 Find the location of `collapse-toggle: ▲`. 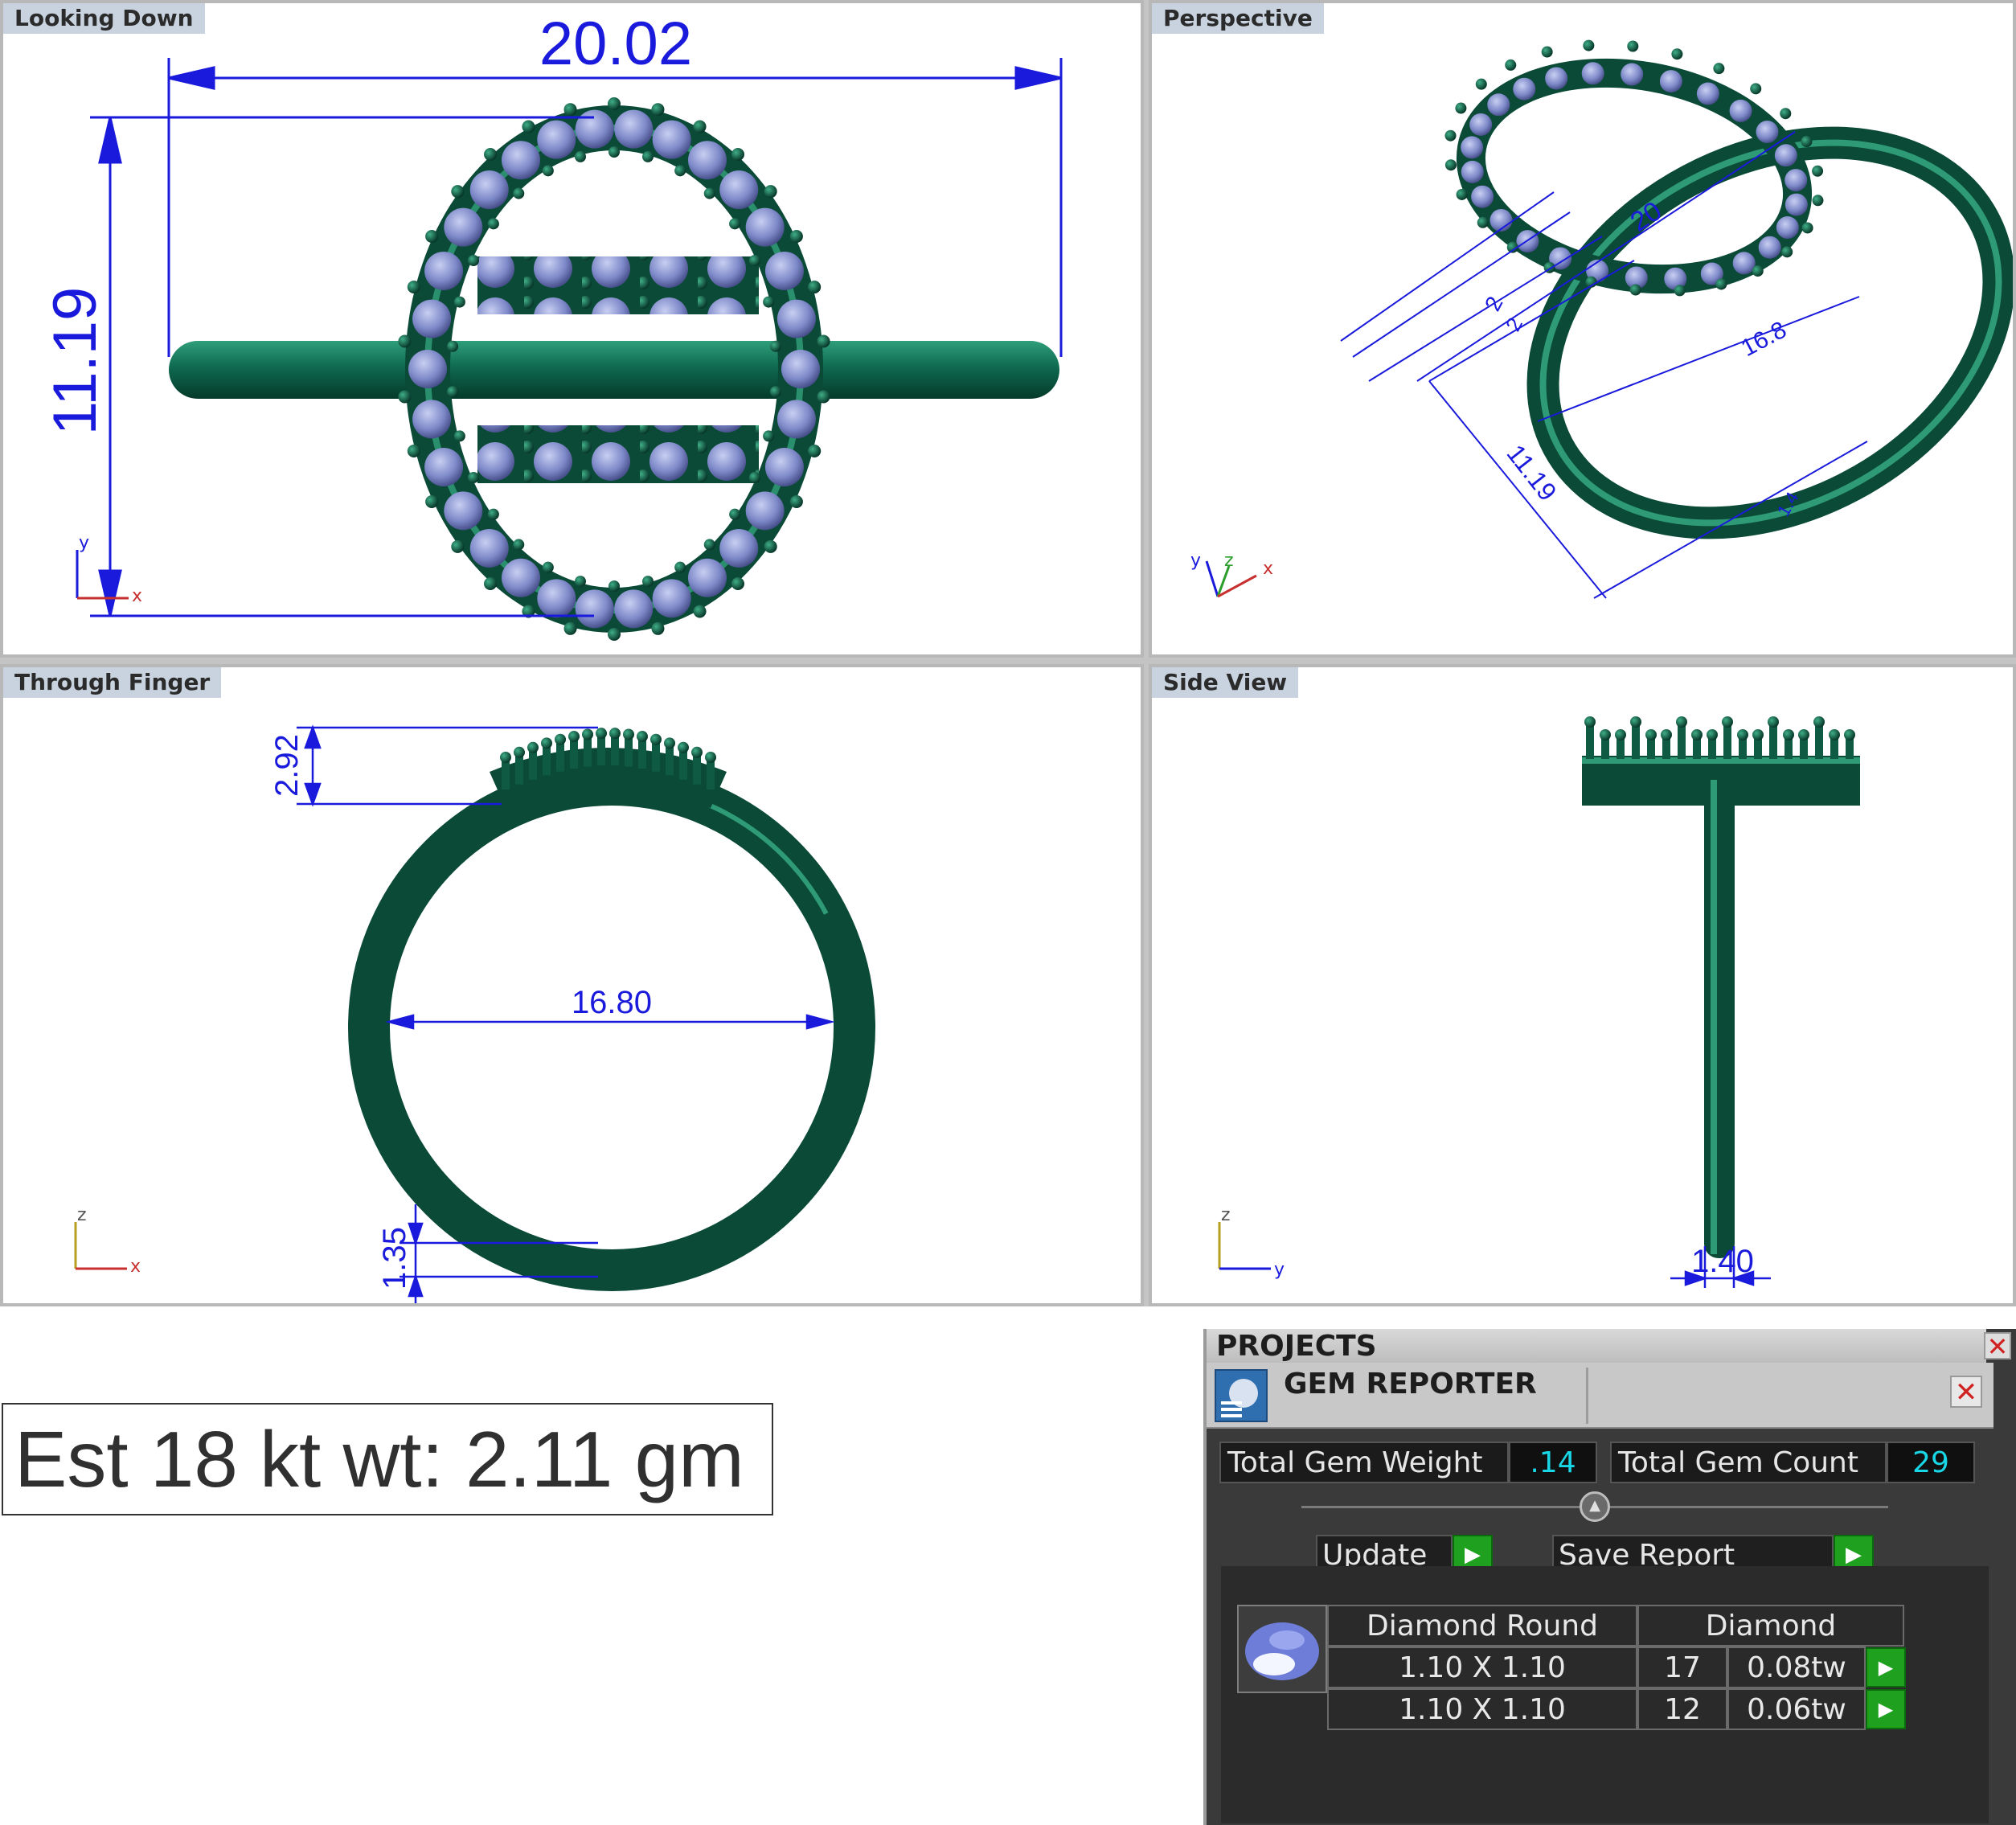

collapse-toggle: ▲ is located at coordinates (1595, 1507).